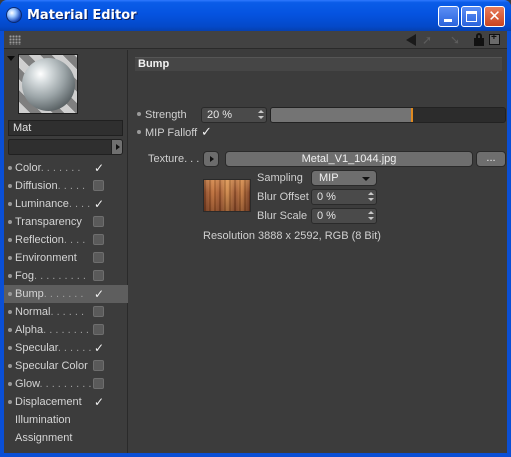  I want to click on grip-icon, so click(15, 40).